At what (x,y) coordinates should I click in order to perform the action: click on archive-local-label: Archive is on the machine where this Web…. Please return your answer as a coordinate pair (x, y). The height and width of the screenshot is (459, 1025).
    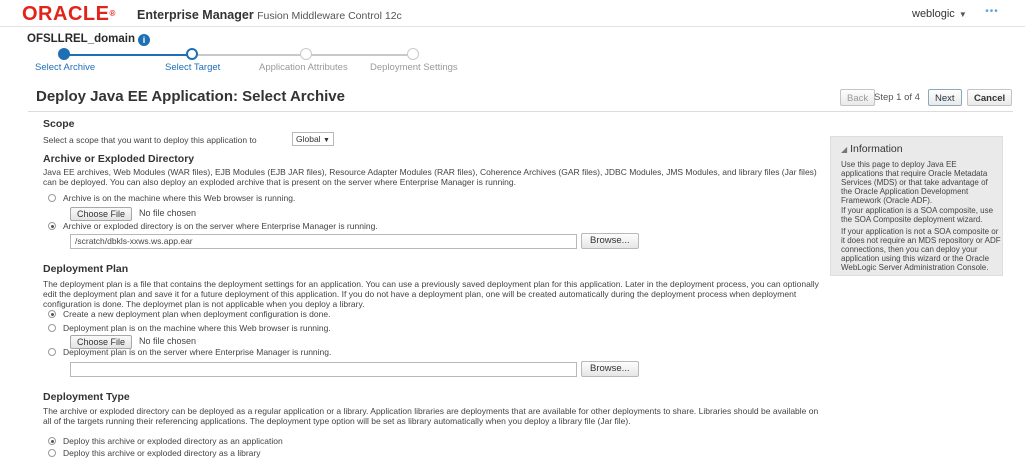
    Looking at the image, I should click on (179, 198).